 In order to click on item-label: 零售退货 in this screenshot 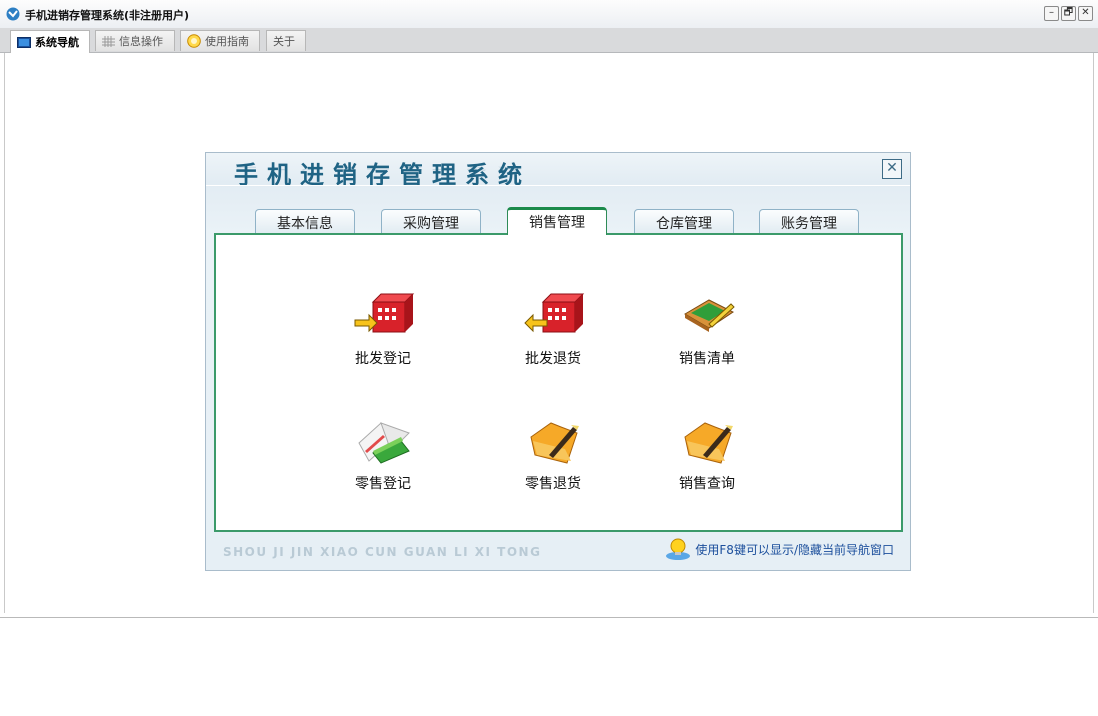, I will do `click(553, 484)`.